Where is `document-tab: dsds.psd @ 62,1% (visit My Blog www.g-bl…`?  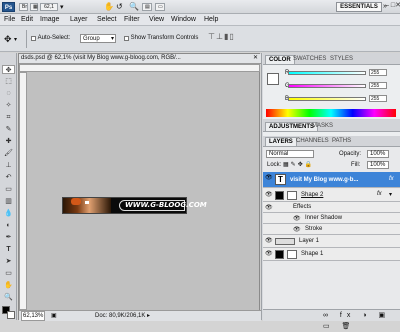 document-tab: dsds.psd @ 62,1% (visit My Blog www.g-bl… is located at coordinates (140, 59).